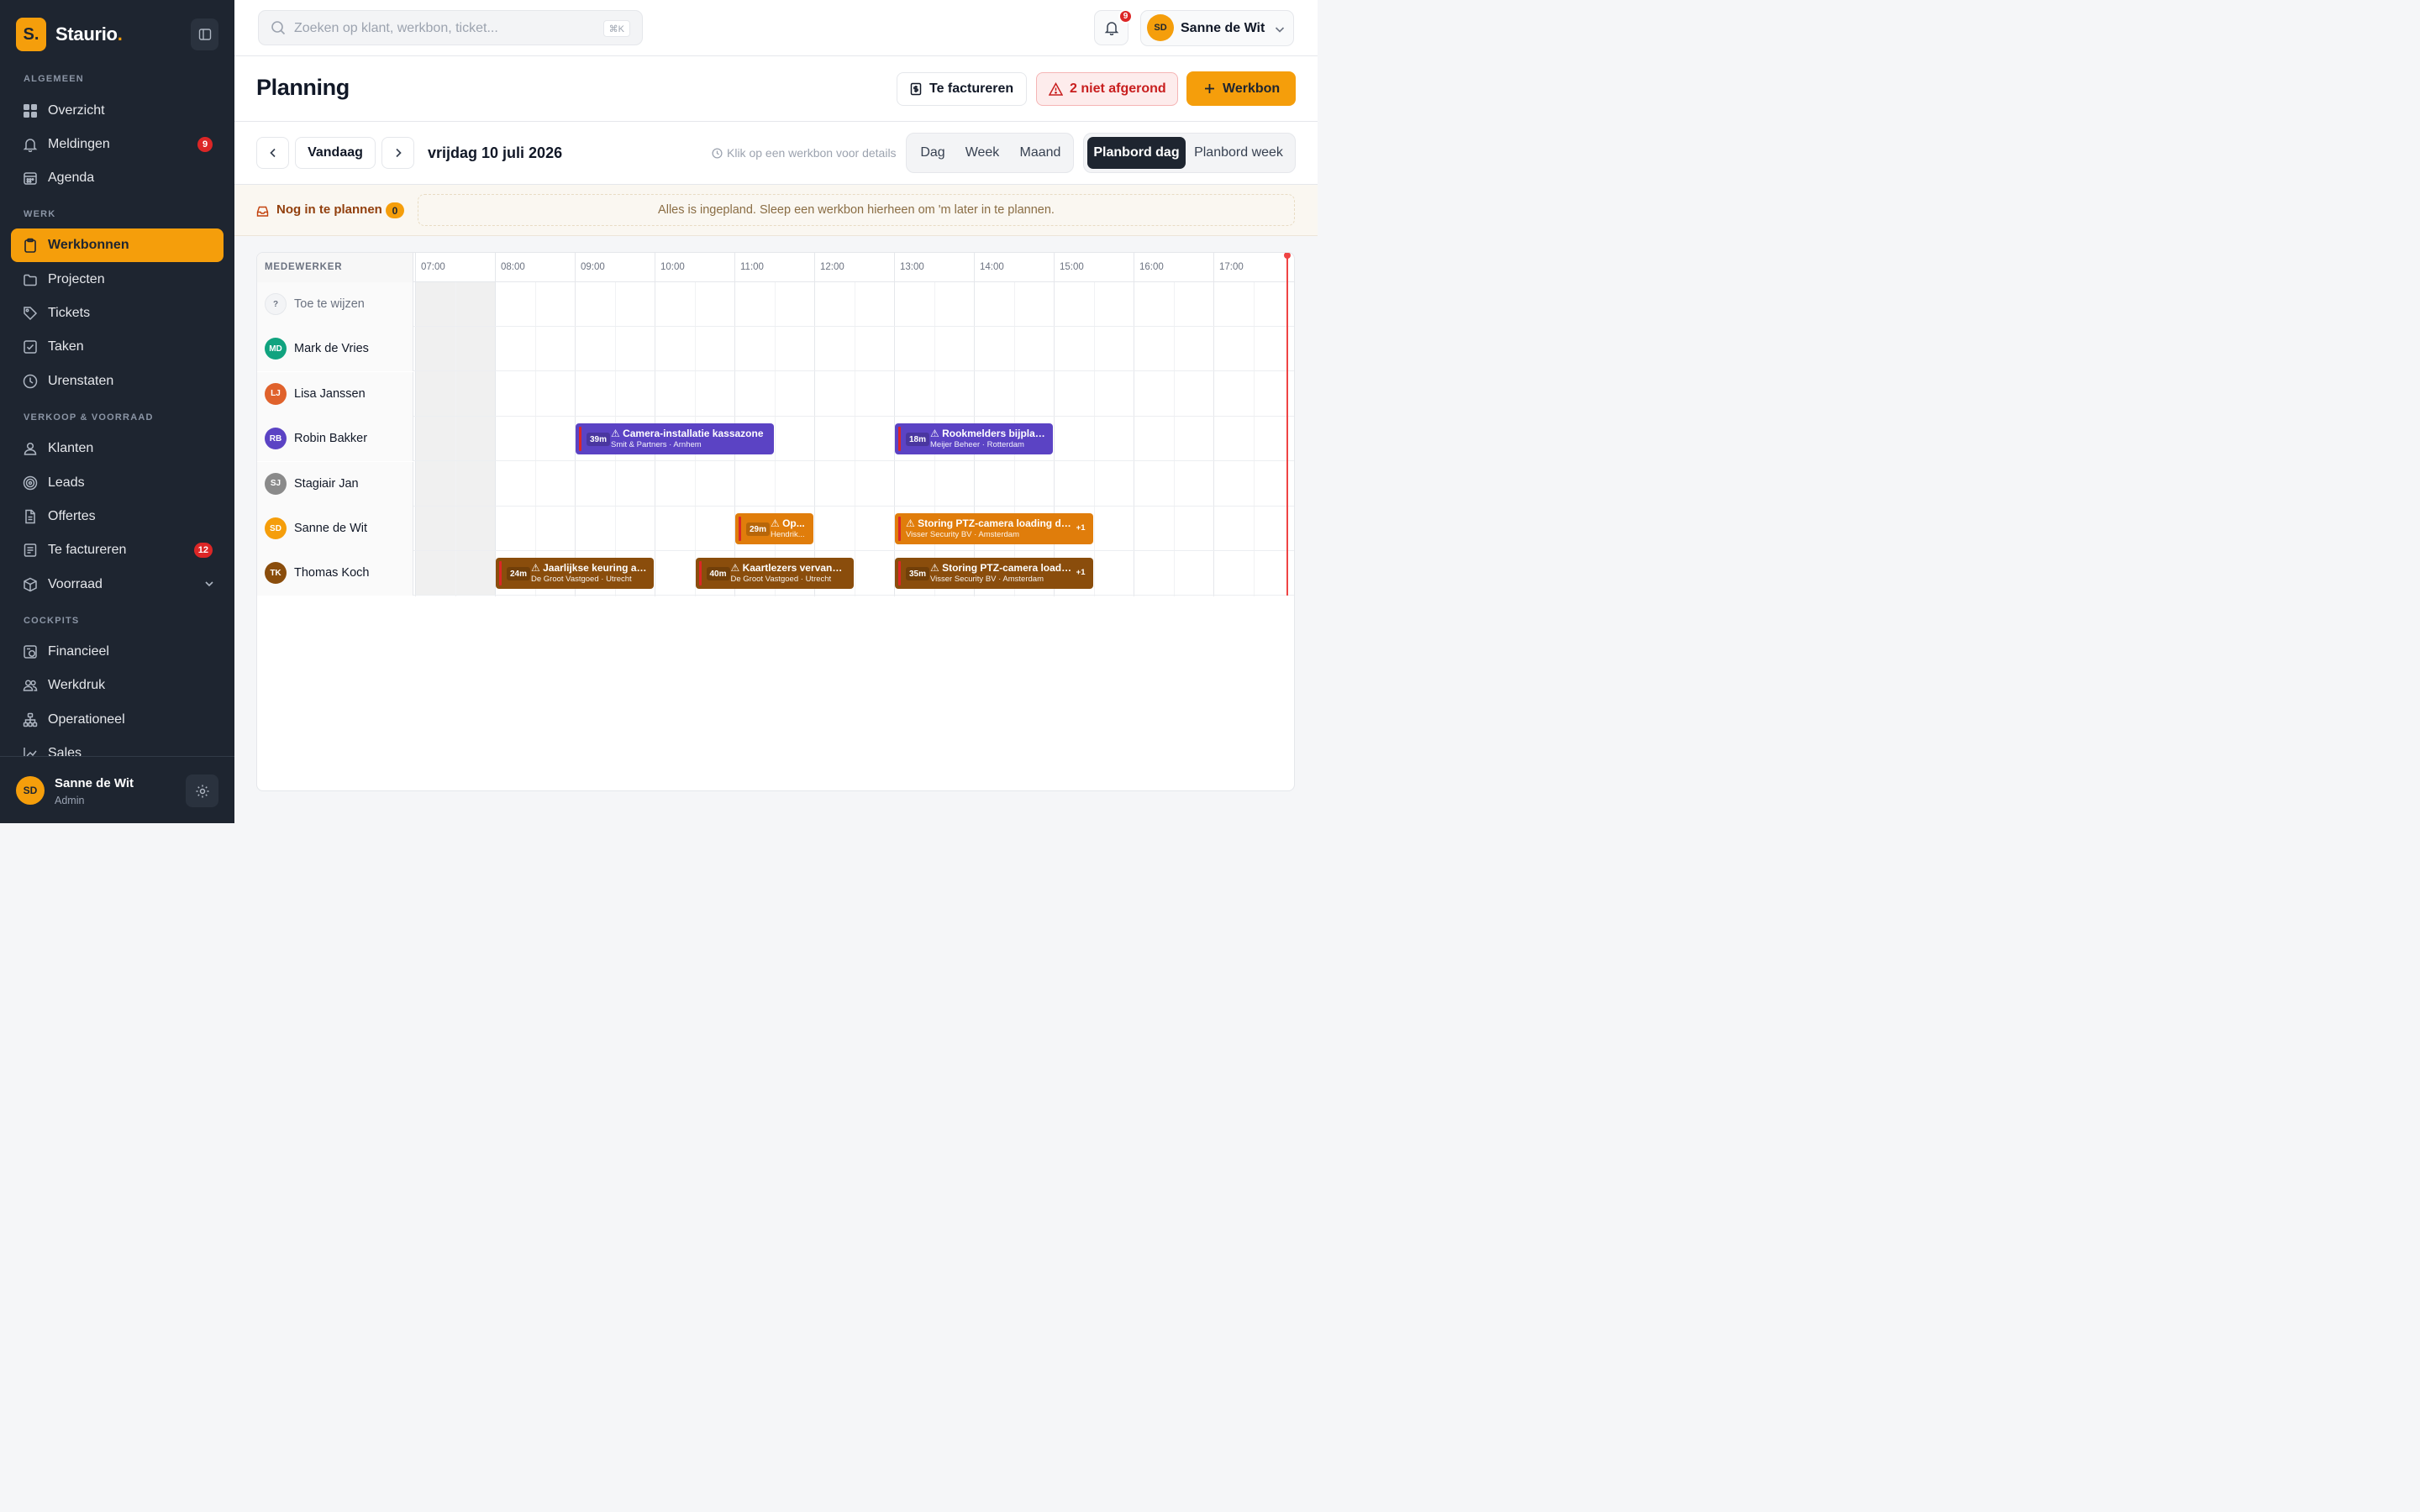 Image resolution: width=2420 pixels, height=1512 pixels. Describe the element at coordinates (30, 516) in the screenshot. I see `document-icon` at that location.